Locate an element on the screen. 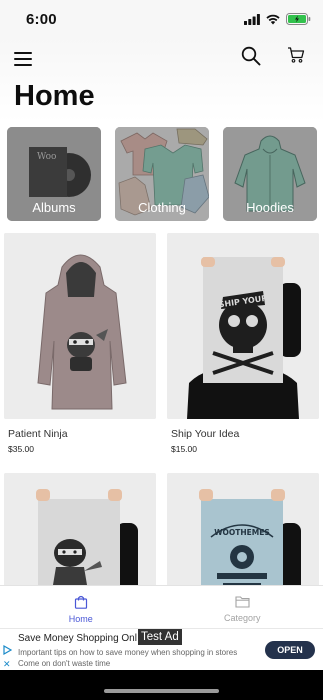 Image resolution: width=323 pixels, height=700 pixels. tab-label: Category is located at coordinates (242, 618).